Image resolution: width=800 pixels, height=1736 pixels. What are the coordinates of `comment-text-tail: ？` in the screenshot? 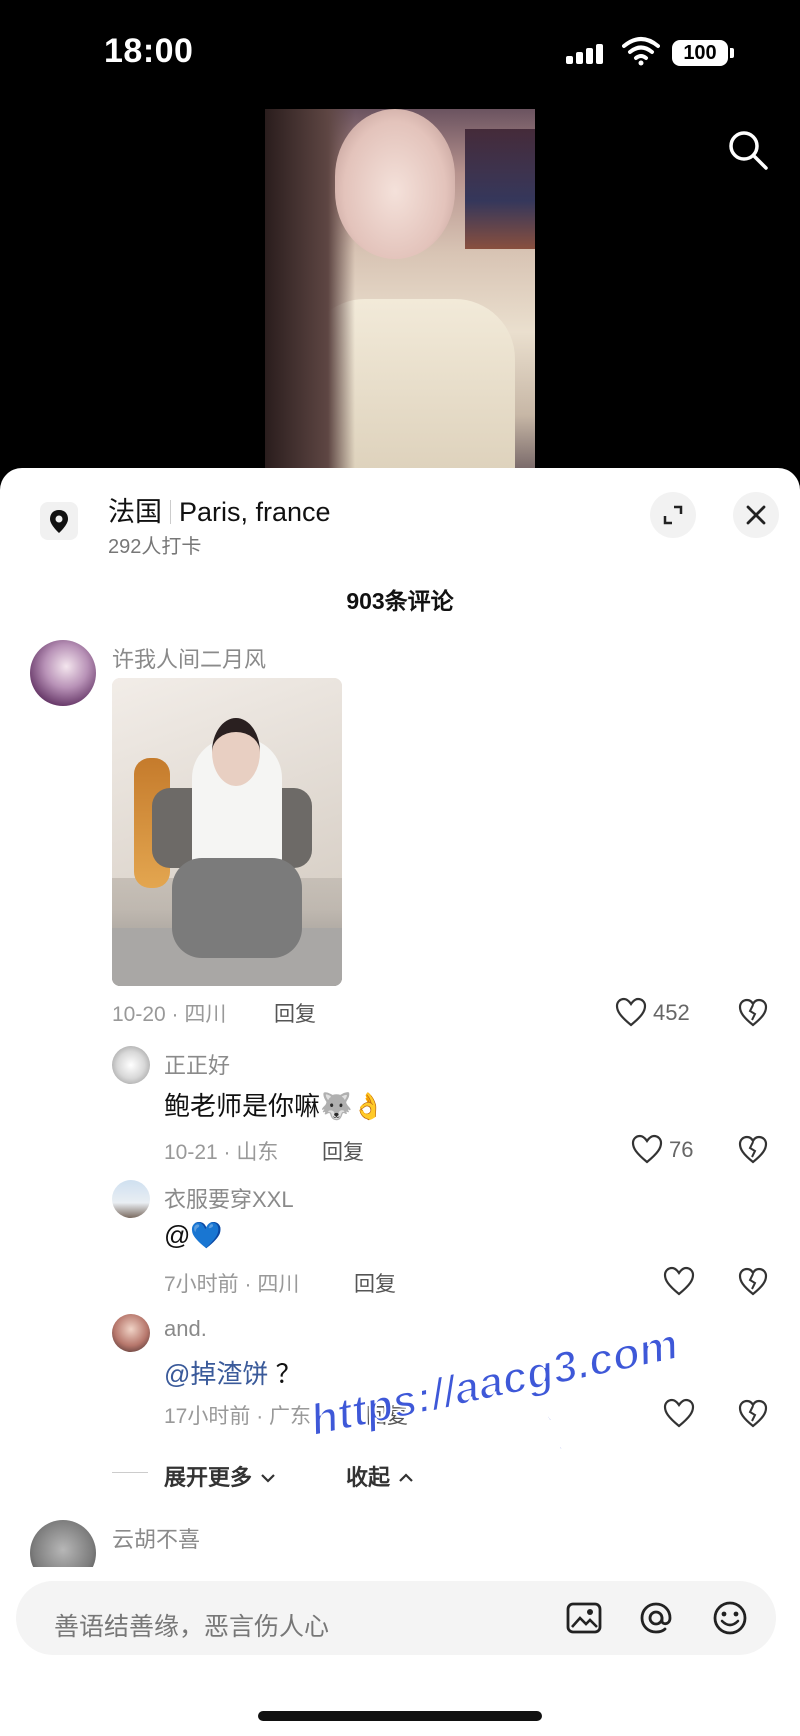 It's located at (285, 1374).